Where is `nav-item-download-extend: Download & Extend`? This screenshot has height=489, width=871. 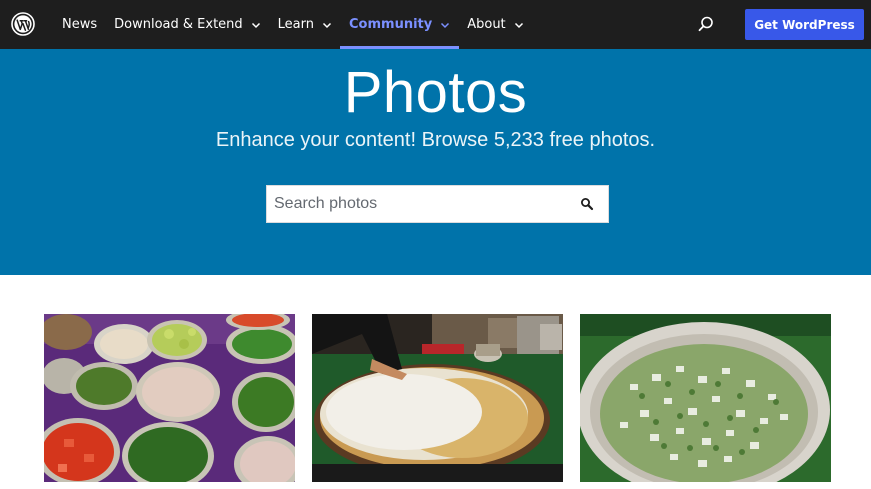
nav-item-download-extend: Download & Extend is located at coordinates (187, 24).